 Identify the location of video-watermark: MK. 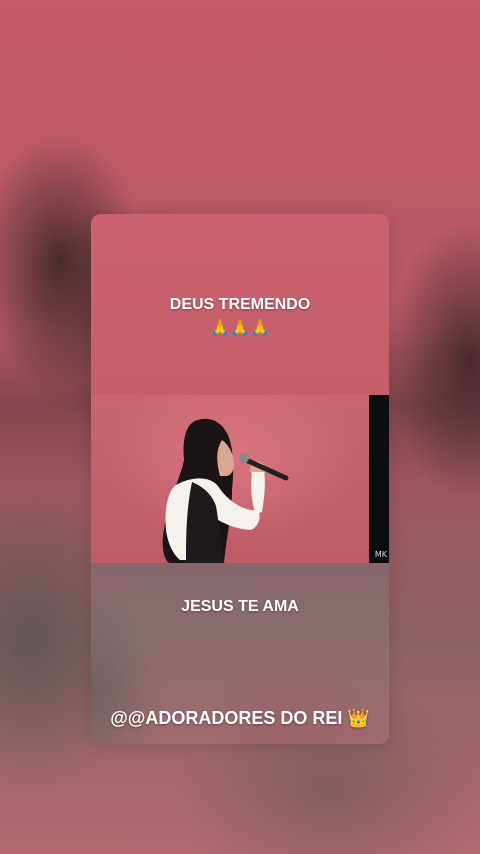
(380, 554).